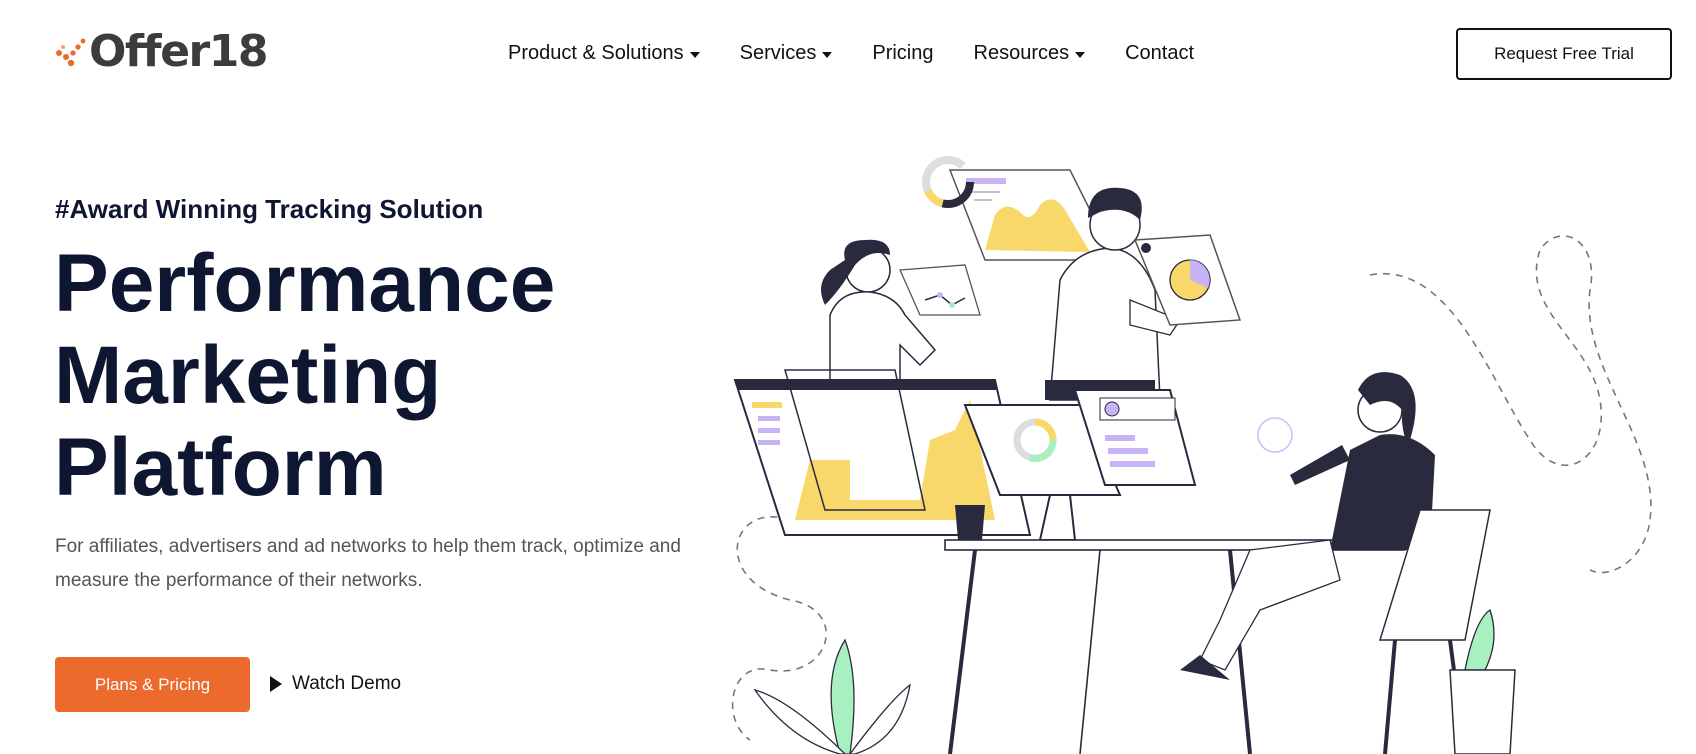  I want to click on nav-item-label: Services, so click(778, 53).